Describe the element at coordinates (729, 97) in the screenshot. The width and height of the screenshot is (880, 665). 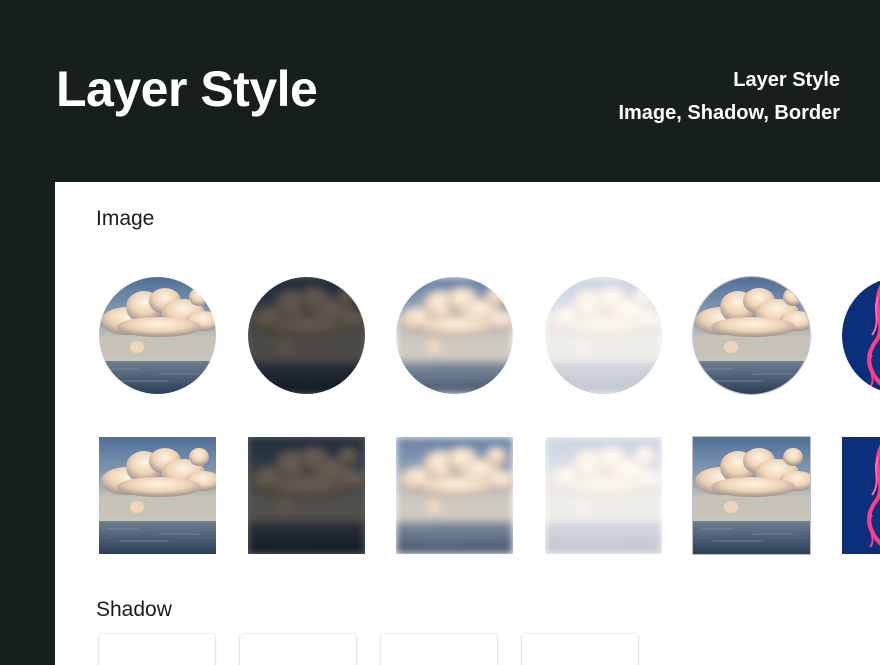
I see `header-subtitle: Layer Style Image, Shadow, Border` at that location.